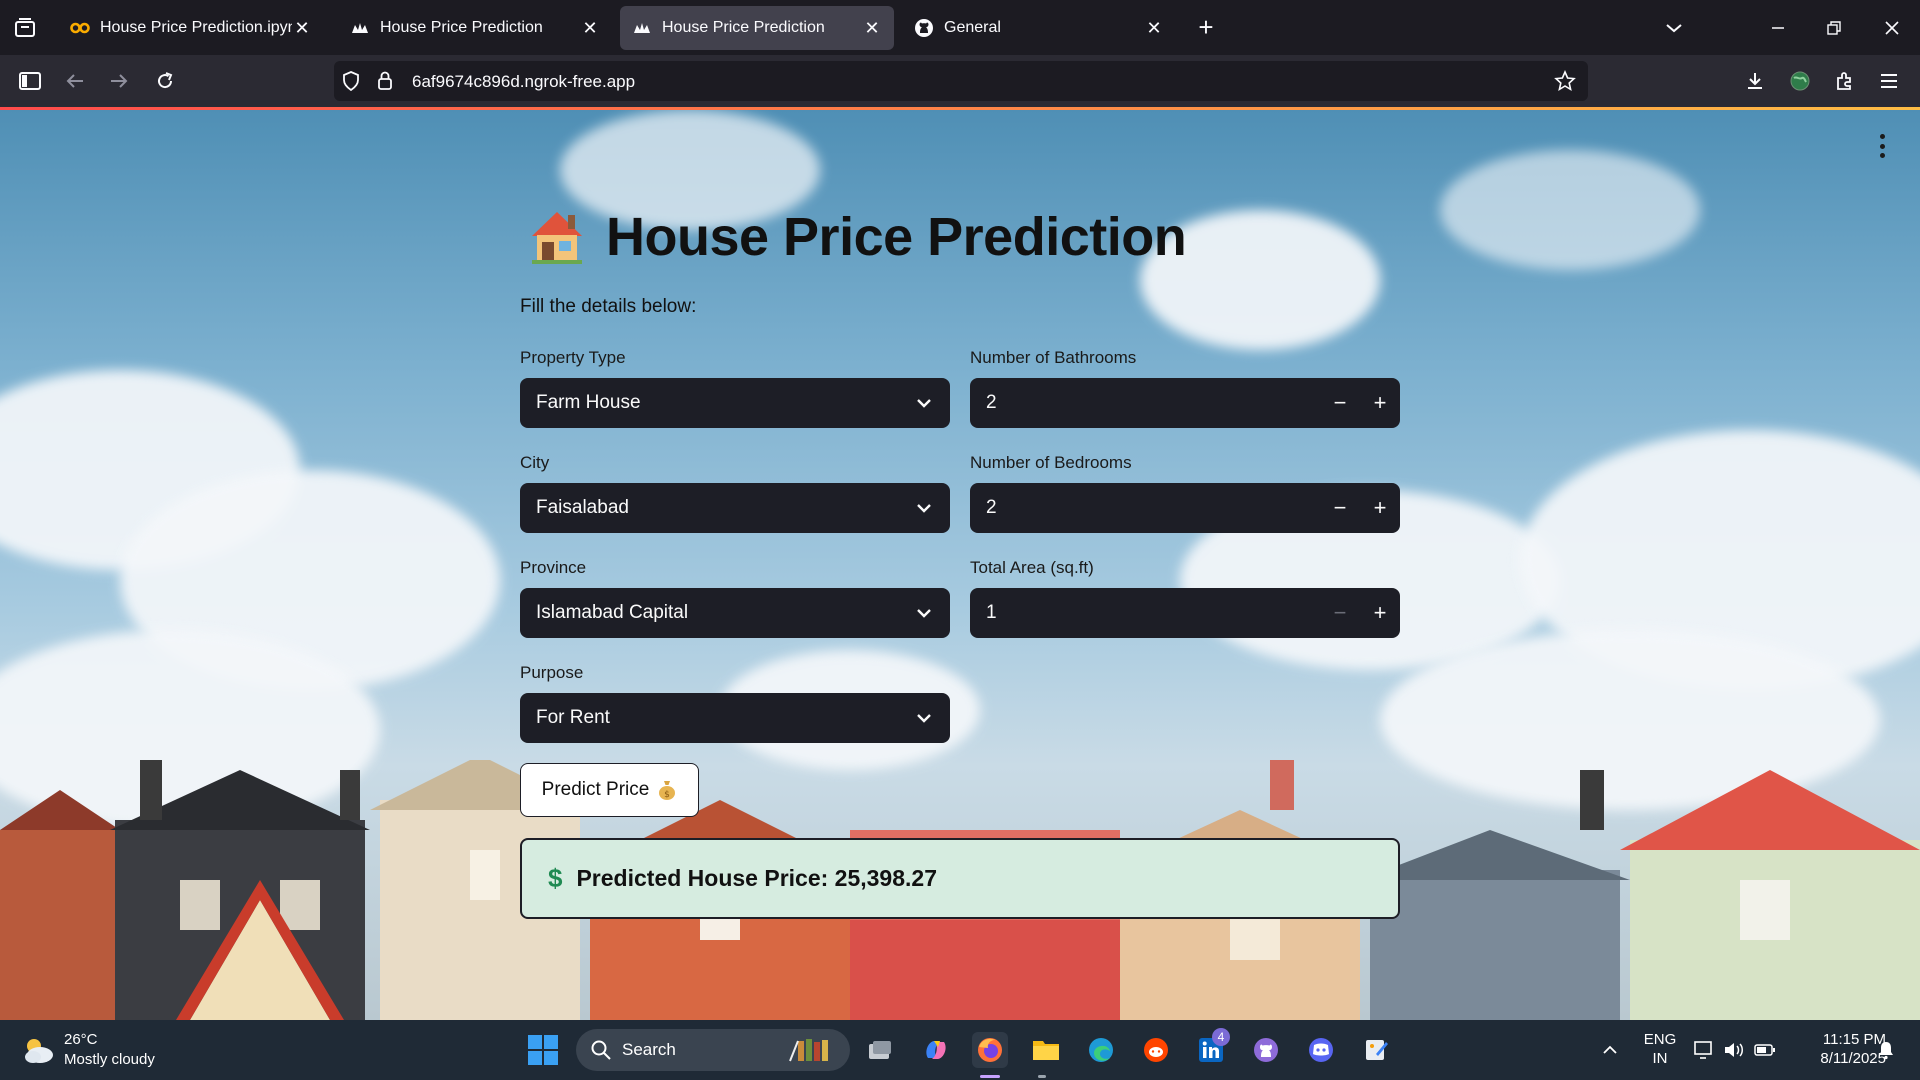  I want to click on address-bar: 6af9674c896d.ngrok-free.app, so click(961, 81).